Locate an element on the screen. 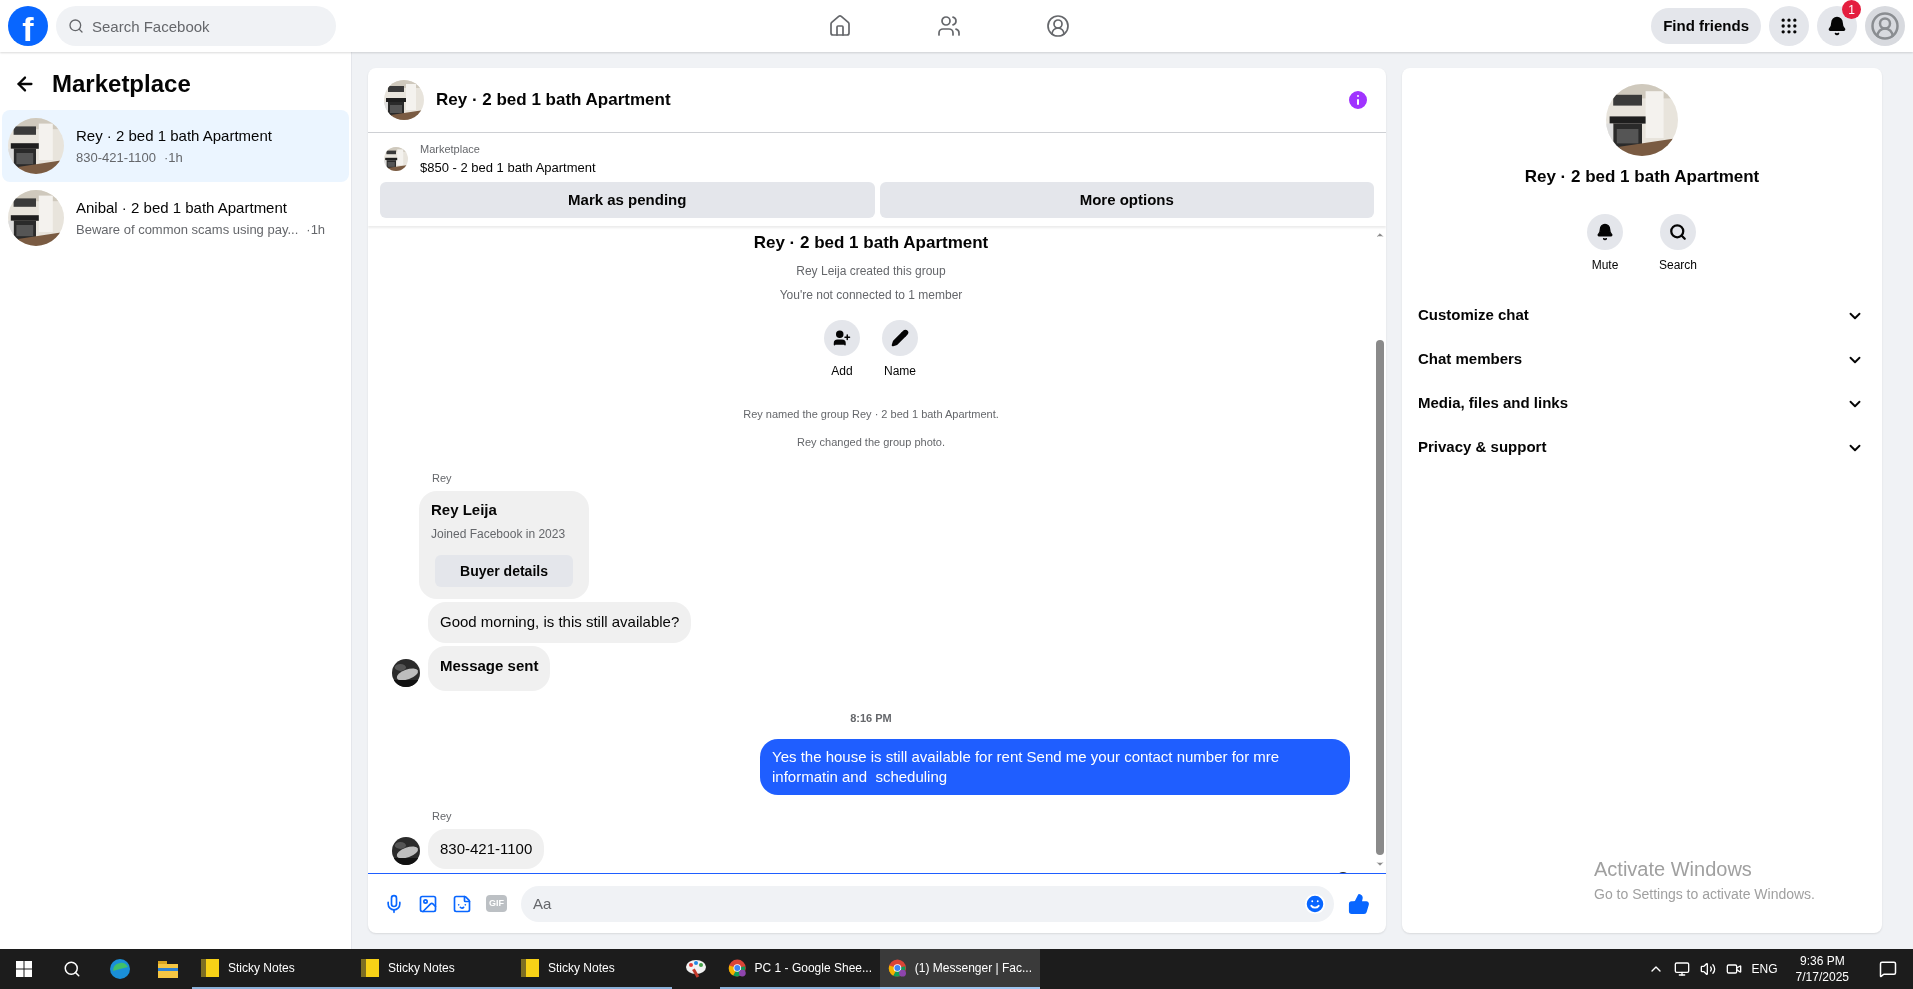  scroll-up-icon is located at coordinates (1380, 235).